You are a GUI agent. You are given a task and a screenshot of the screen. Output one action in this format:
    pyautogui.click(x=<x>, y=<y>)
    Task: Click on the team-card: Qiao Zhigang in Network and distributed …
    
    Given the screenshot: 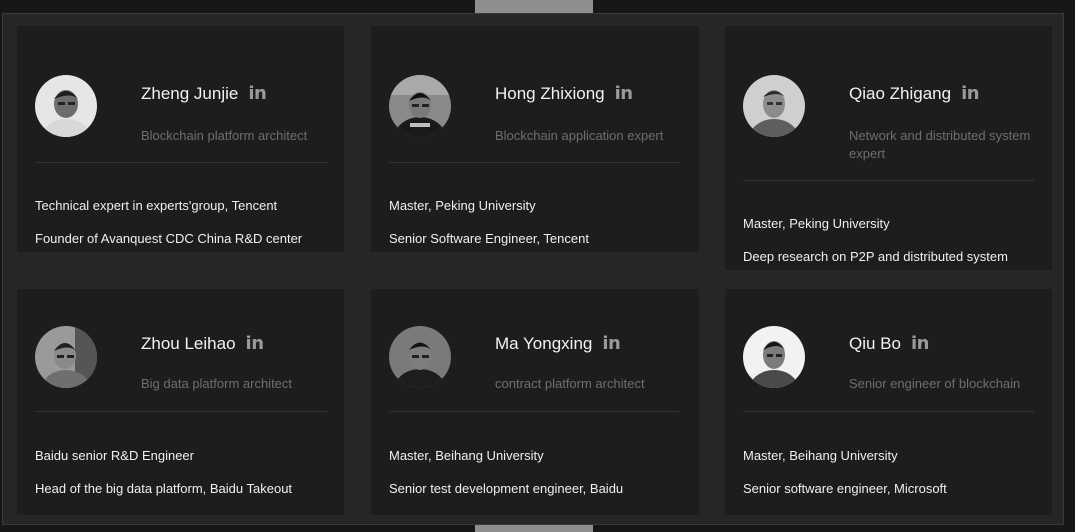 What is the action you would take?
    pyautogui.click(x=888, y=148)
    